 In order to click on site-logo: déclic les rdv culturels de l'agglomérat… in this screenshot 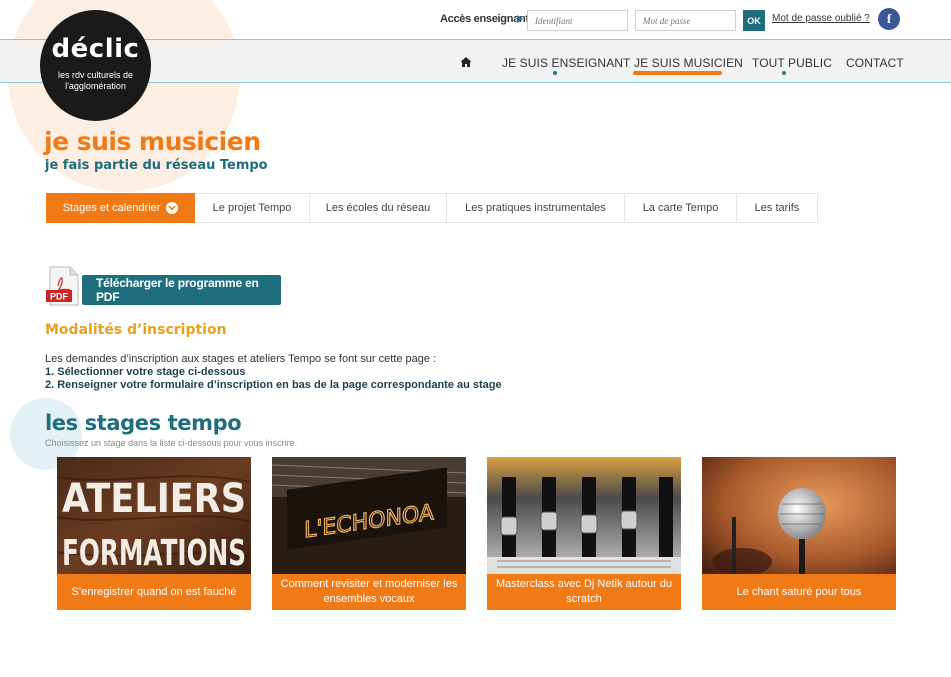, I will do `click(95, 65)`.